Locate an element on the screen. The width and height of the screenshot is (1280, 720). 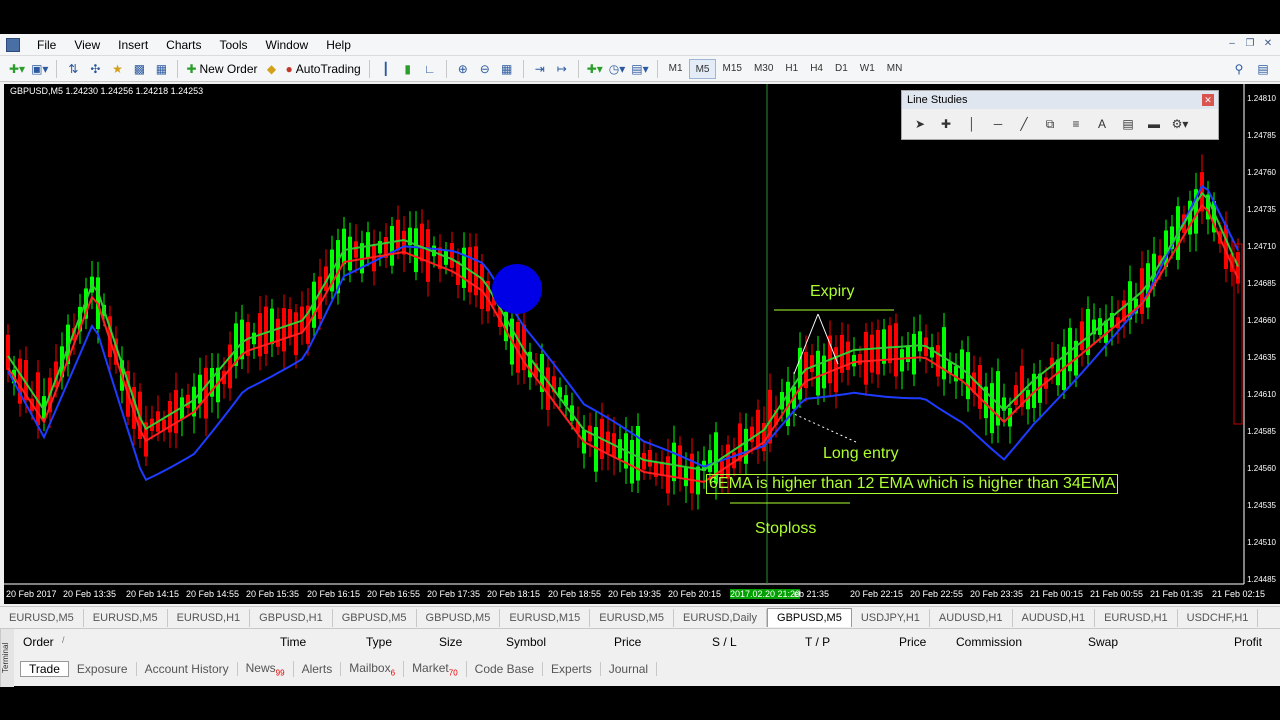
chart-tab: USDJPY,H1 is located at coordinates (891, 617).